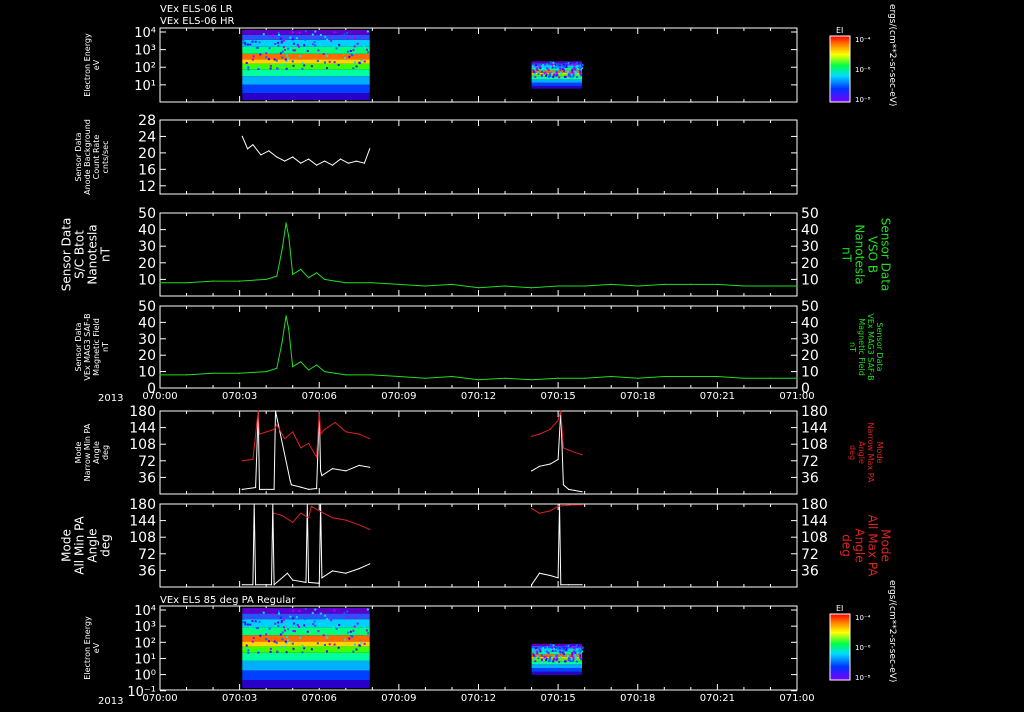 The width and height of the screenshot is (1024, 712). What do you see at coordinates (145, 627) in the screenshot?
I see `y-tick-label: 10³` at bounding box center [145, 627].